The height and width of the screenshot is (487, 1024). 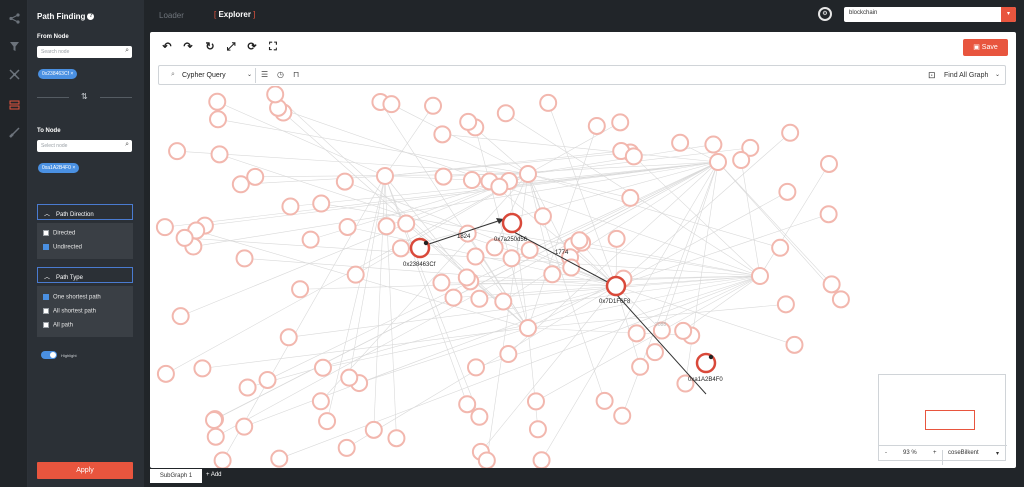 I want to click on from-node-search: Search node ⌕, so click(x=84, y=52).